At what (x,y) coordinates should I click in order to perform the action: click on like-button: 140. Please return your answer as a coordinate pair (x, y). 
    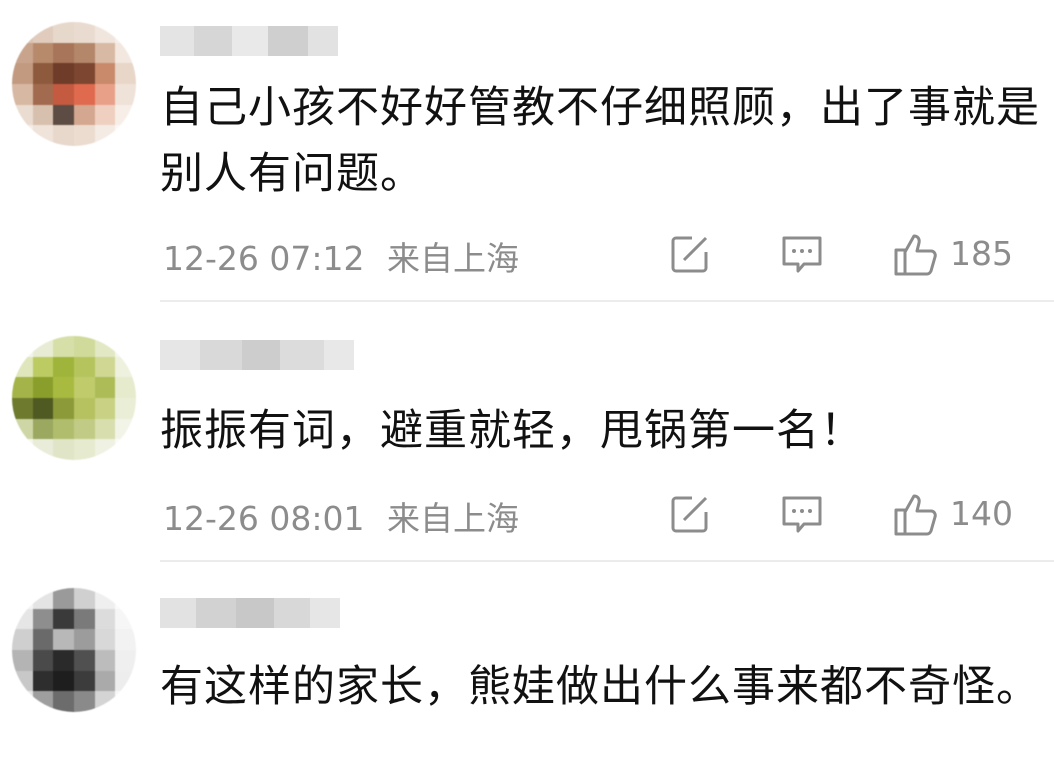
    Looking at the image, I should click on (952, 513).